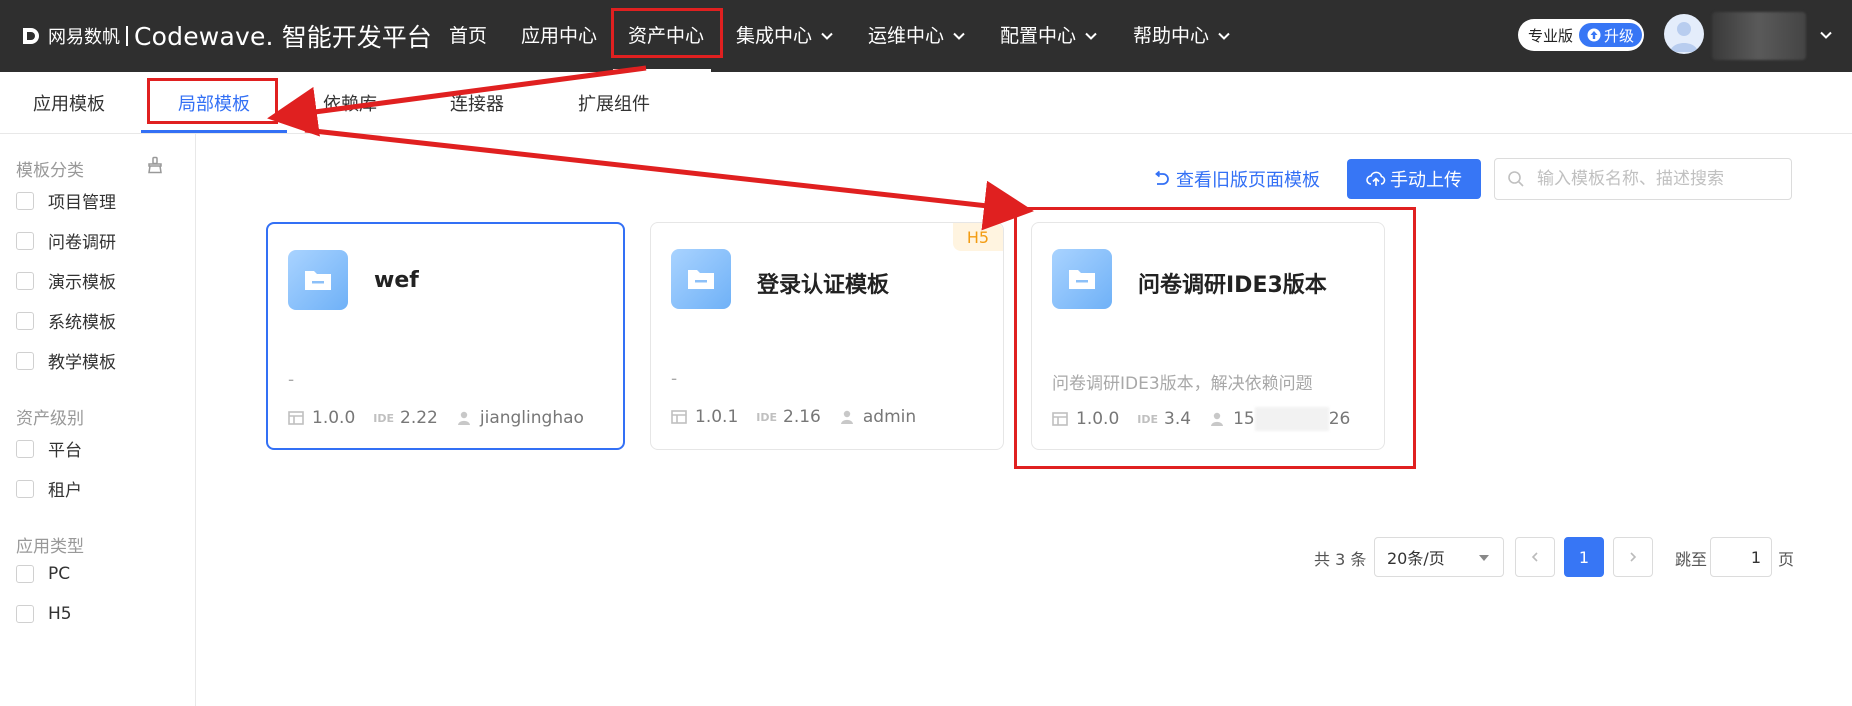 This screenshot has width=1852, height=706. Describe the element at coordinates (1741, 557) in the screenshot. I see `jump-page-input: 1` at that location.